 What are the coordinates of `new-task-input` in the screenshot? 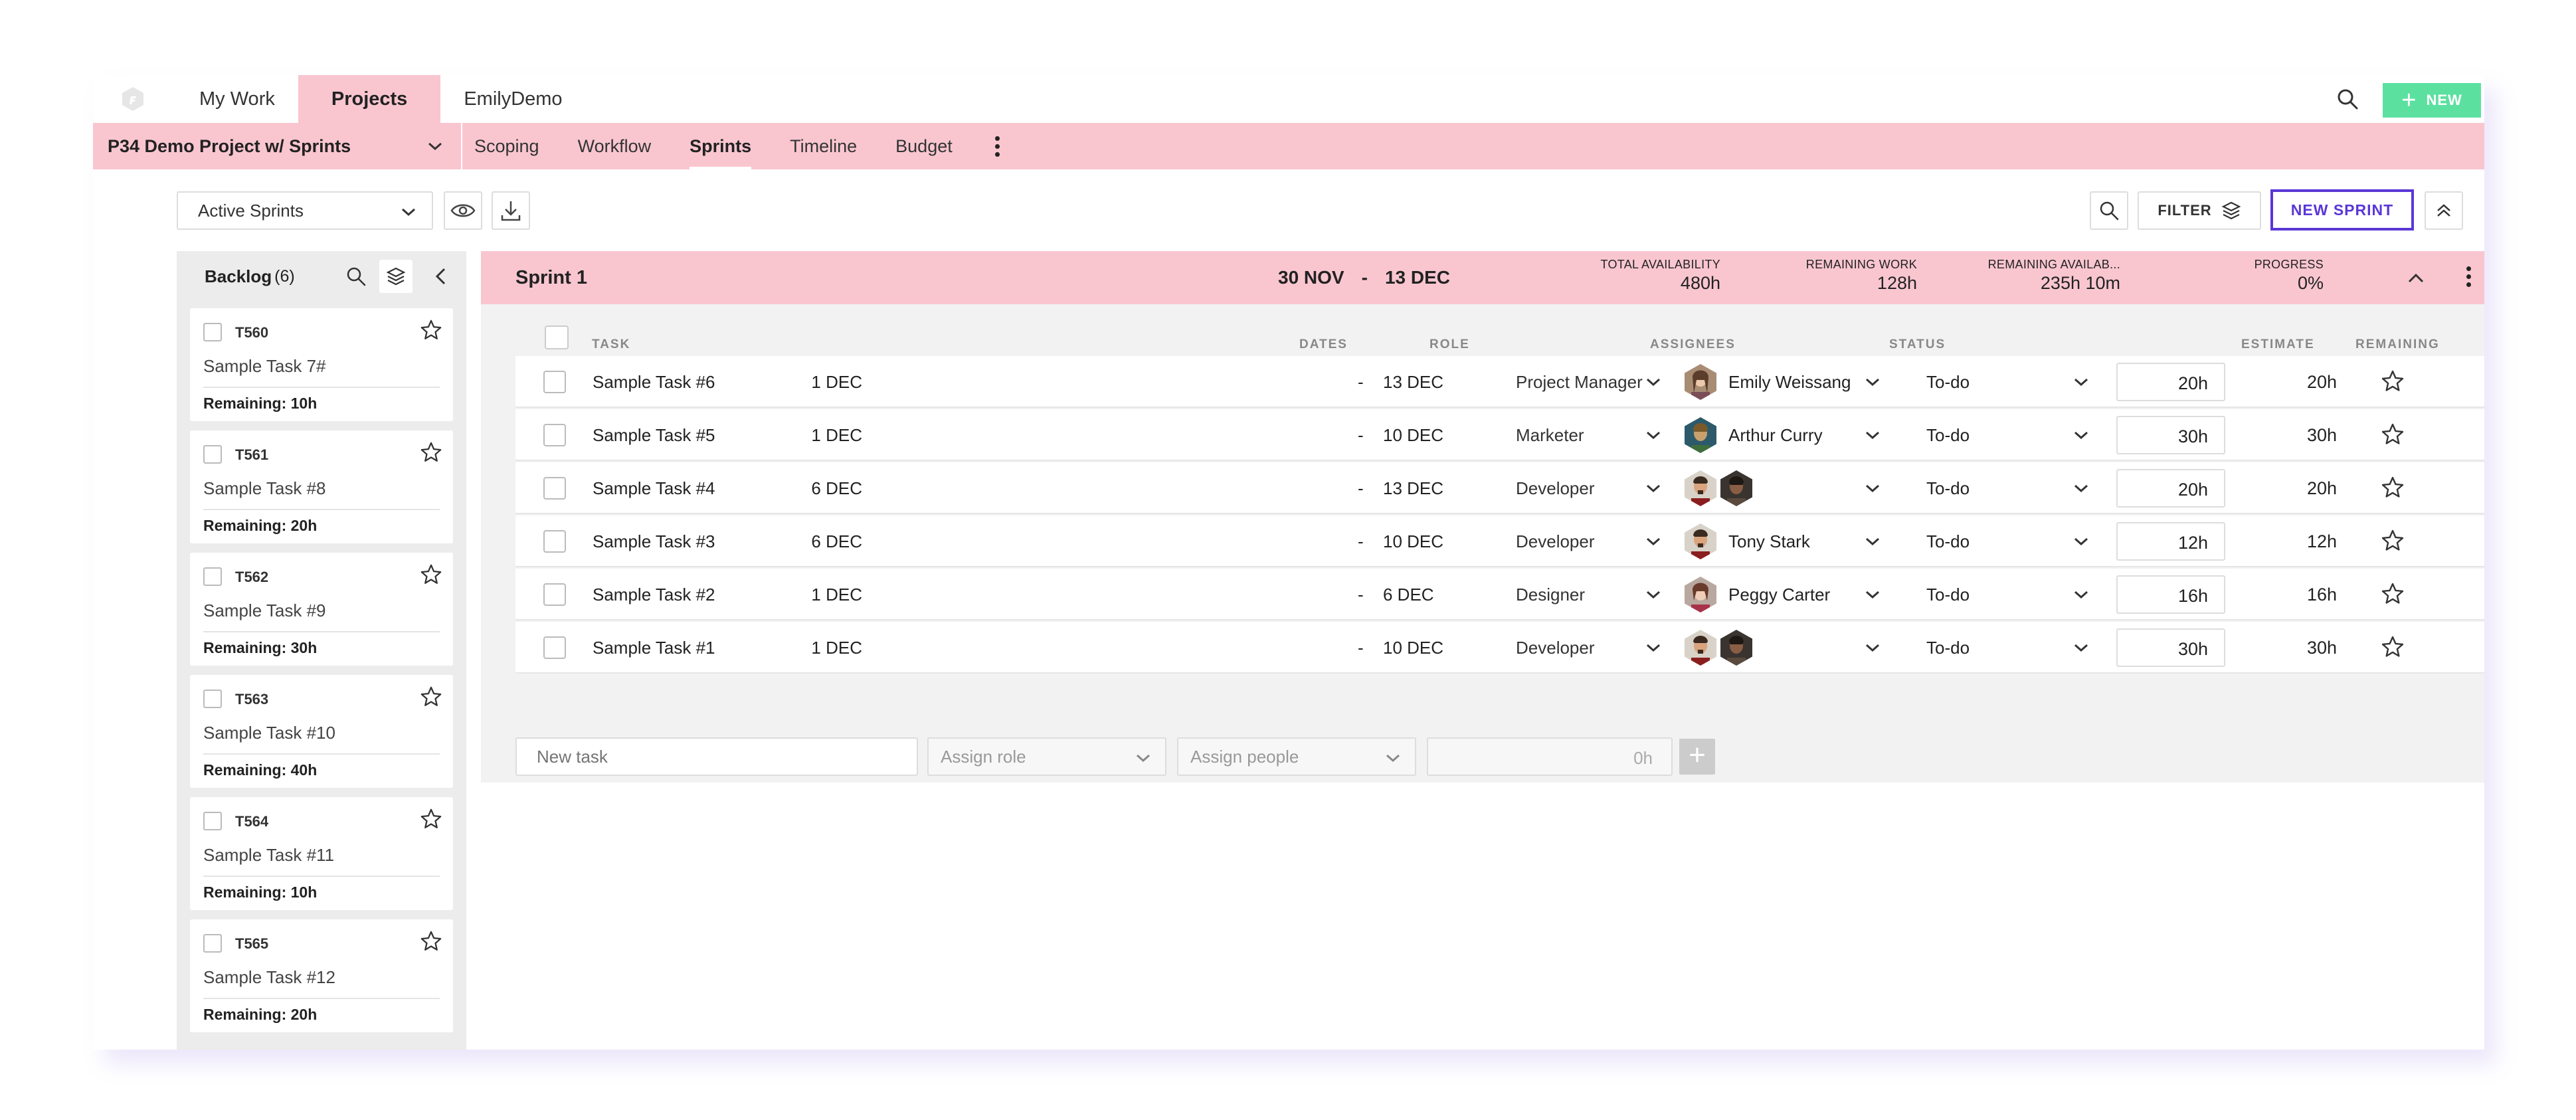 It's located at (716, 756).